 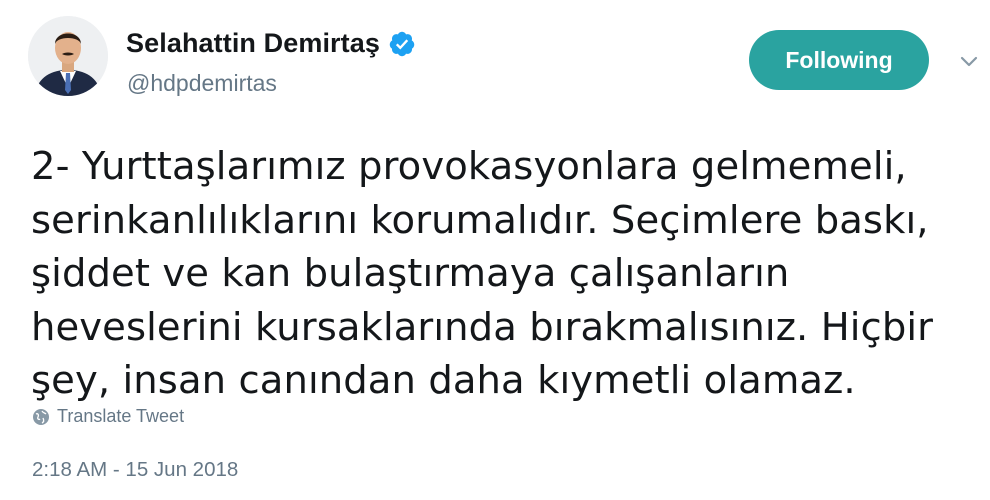 What do you see at coordinates (969, 61) in the screenshot?
I see `chevron-down-icon` at bounding box center [969, 61].